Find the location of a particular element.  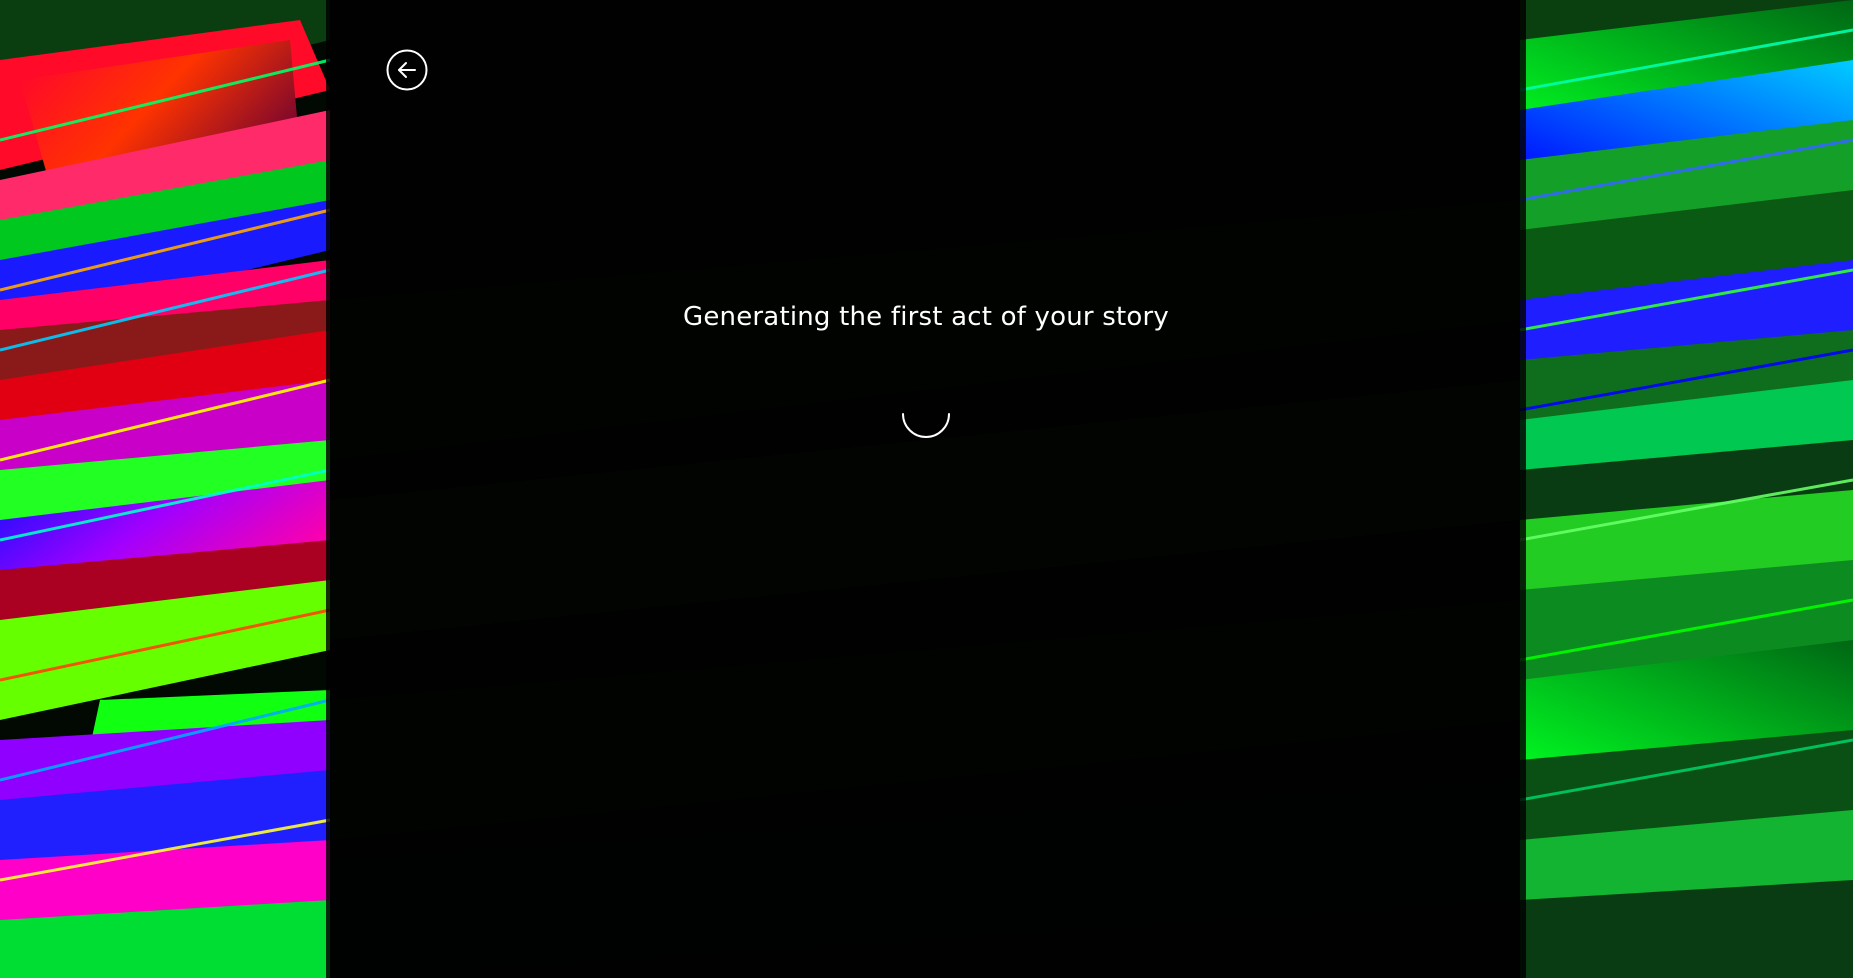

arrow-left-circle-icon is located at coordinates (407, 70).